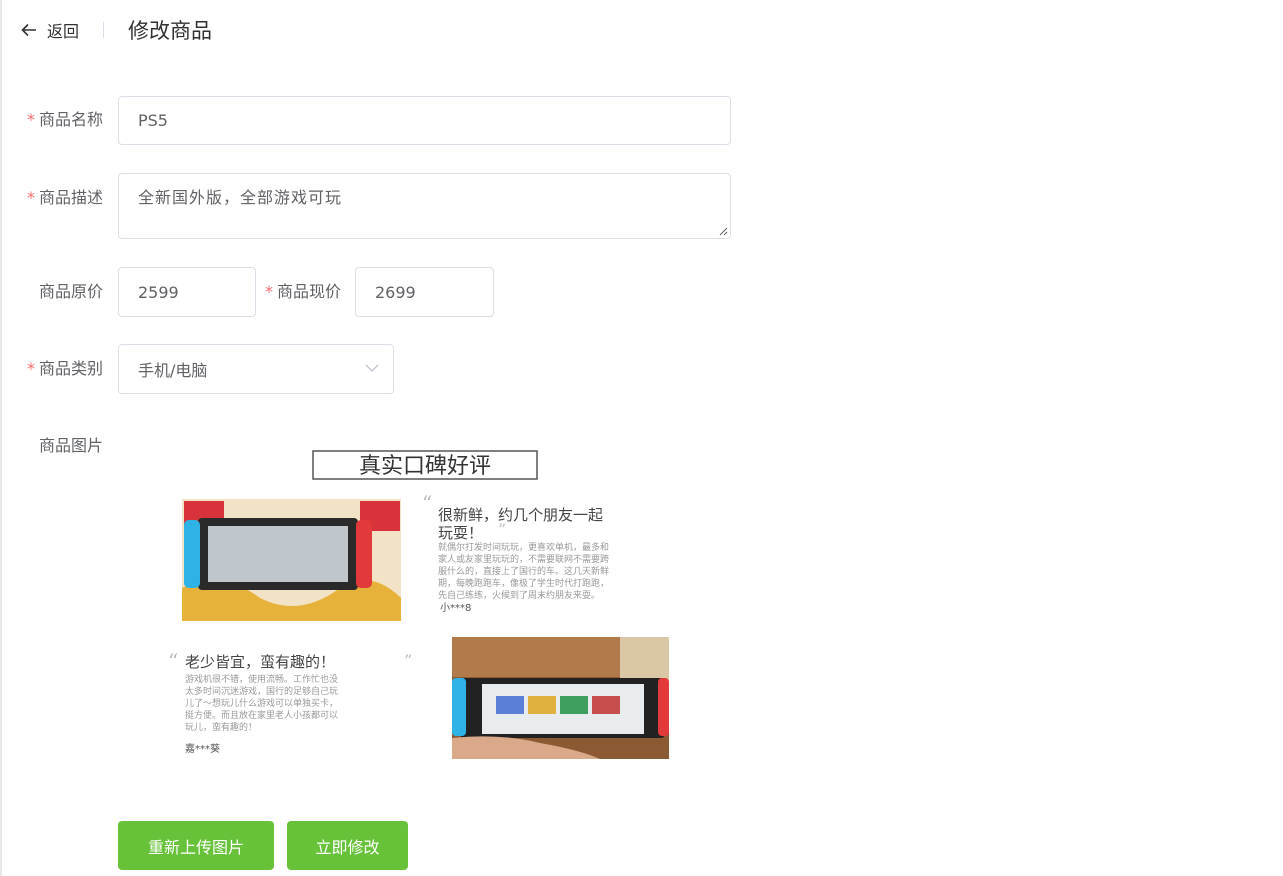 Image resolution: width=1283 pixels, height=876 pixels. Describe the element at coordinates (372, 368) in the screenshot. I see `chevron-down-icon` at that location.